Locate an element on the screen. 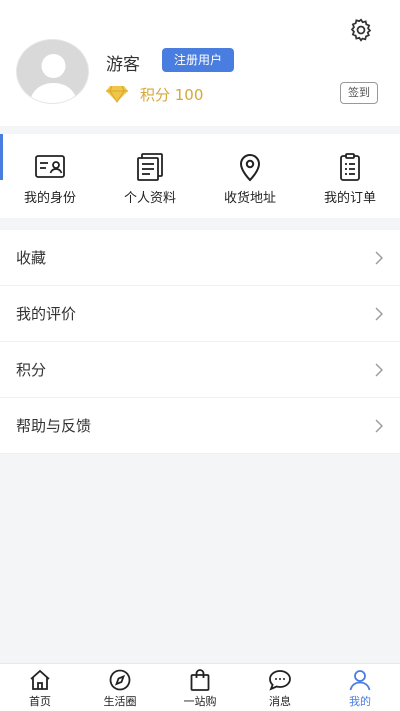  clipboard-list-icon is located at coordinates (350, 167).